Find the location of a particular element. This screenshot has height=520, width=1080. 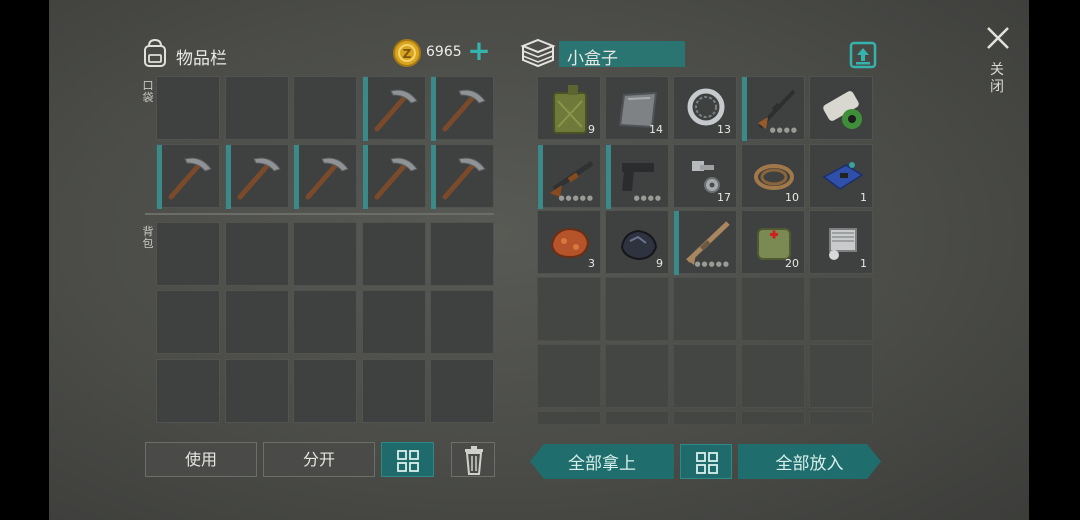

backpack-label: 背包 is located at coordinates (148, 237).